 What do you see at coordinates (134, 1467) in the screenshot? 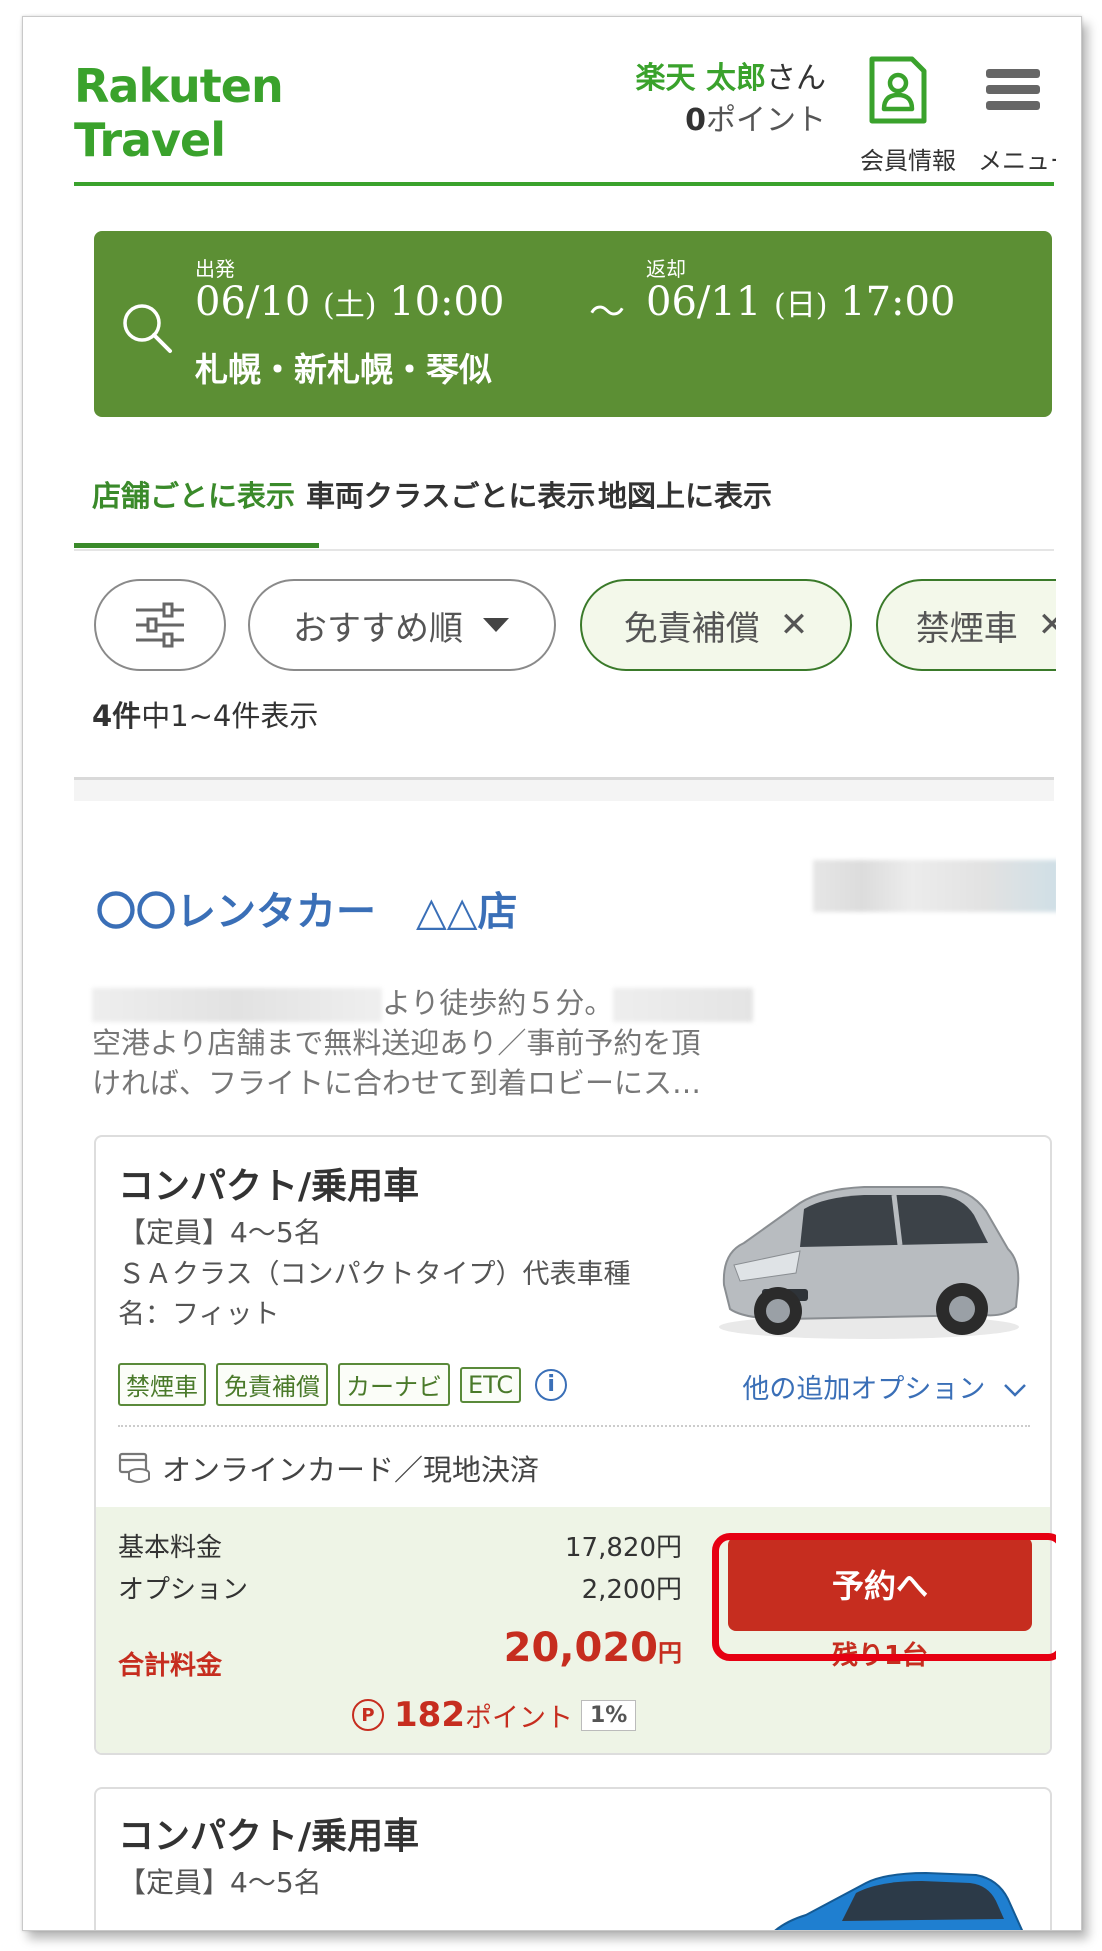
I see `payment-card-coins-icon` at bounding box center [134, 1467].